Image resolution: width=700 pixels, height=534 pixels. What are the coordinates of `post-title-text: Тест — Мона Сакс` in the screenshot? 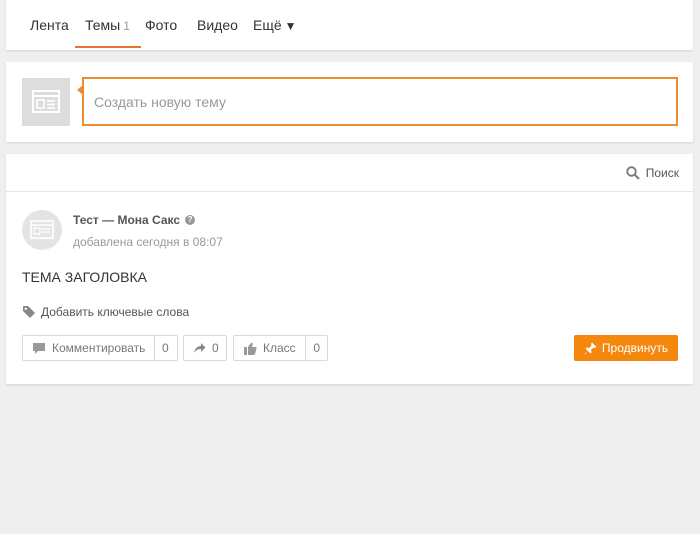 It's located at (126, 220).